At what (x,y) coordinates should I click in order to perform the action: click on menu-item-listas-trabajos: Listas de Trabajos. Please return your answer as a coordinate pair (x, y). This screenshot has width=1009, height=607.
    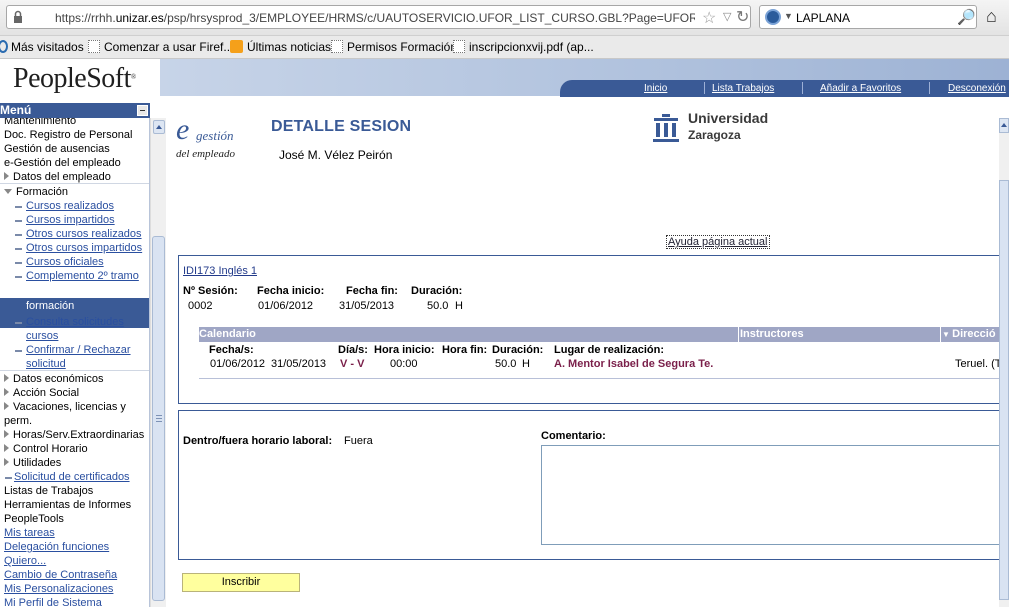
    Looking at the image, I should click on (48, 491).